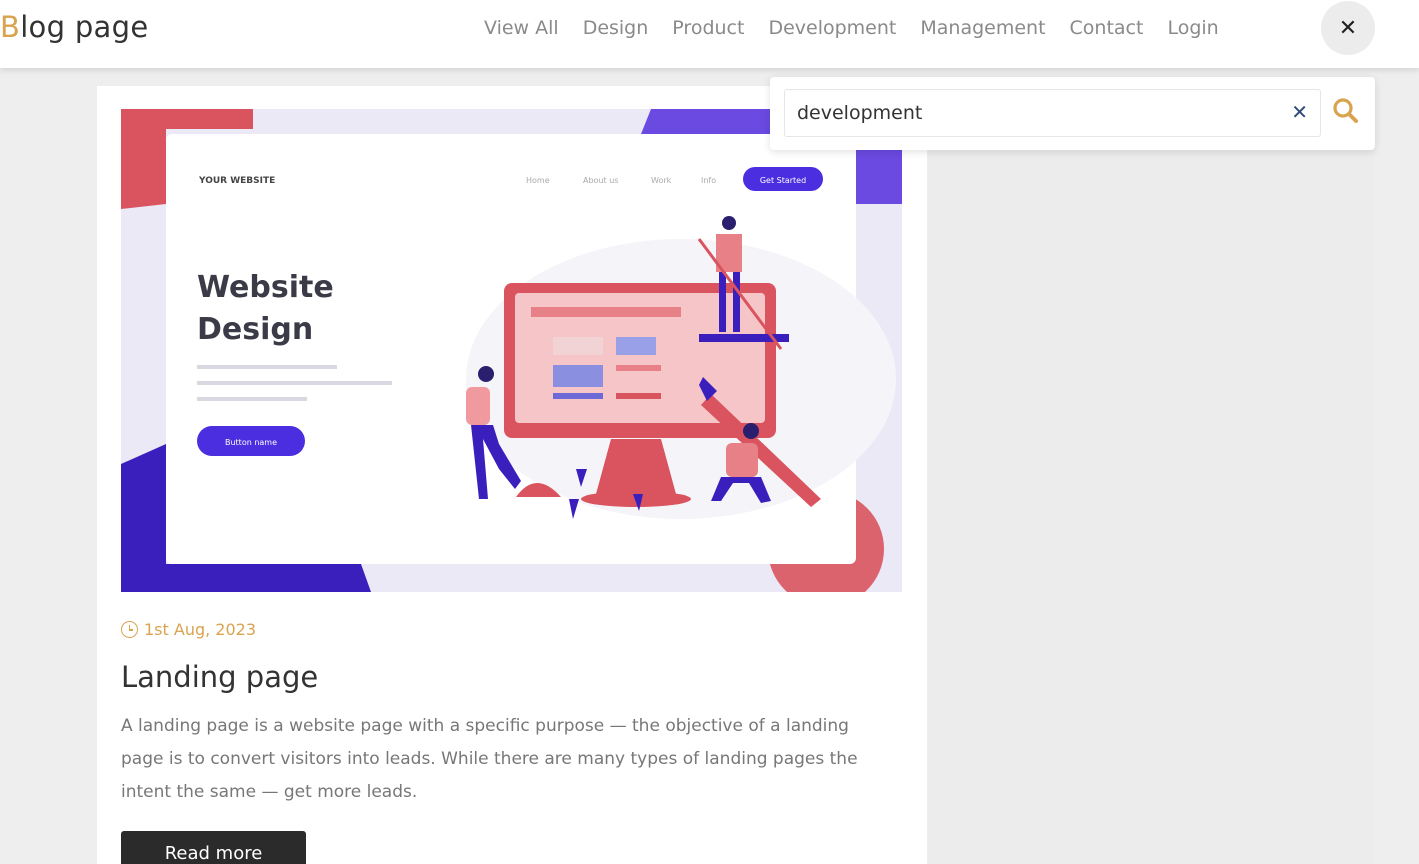  What do you see at coordinates (661, 180) in the screenshot?
I see `mock-menu-work: Work` at bounding box center [661, 180].